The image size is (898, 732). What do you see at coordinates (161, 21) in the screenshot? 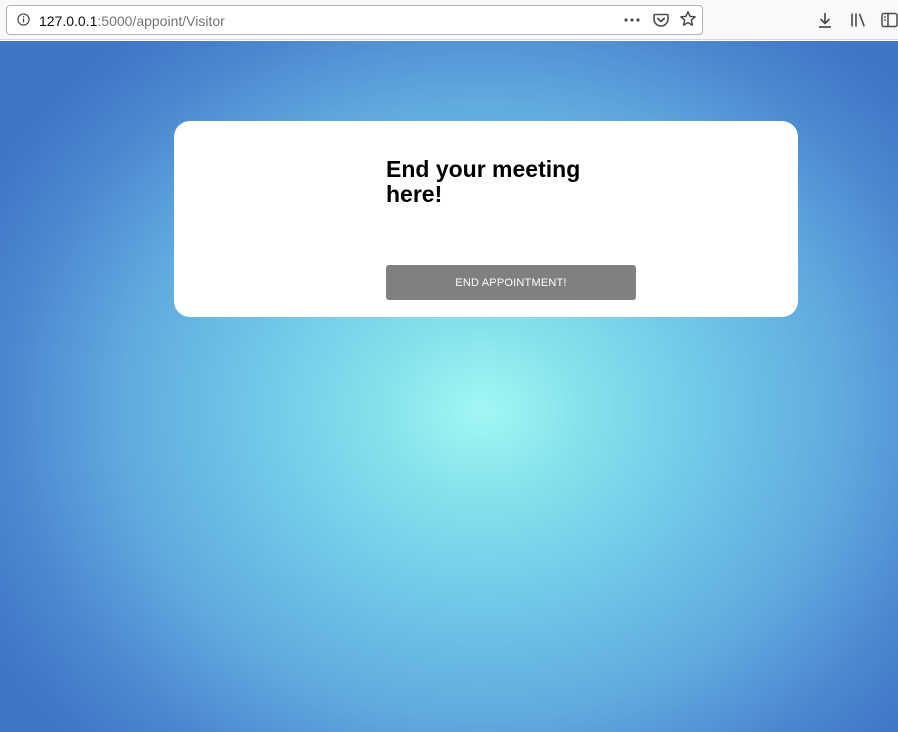
I see `url-path: :5000/appoint/Visitor` at bounding box center [161, 21].